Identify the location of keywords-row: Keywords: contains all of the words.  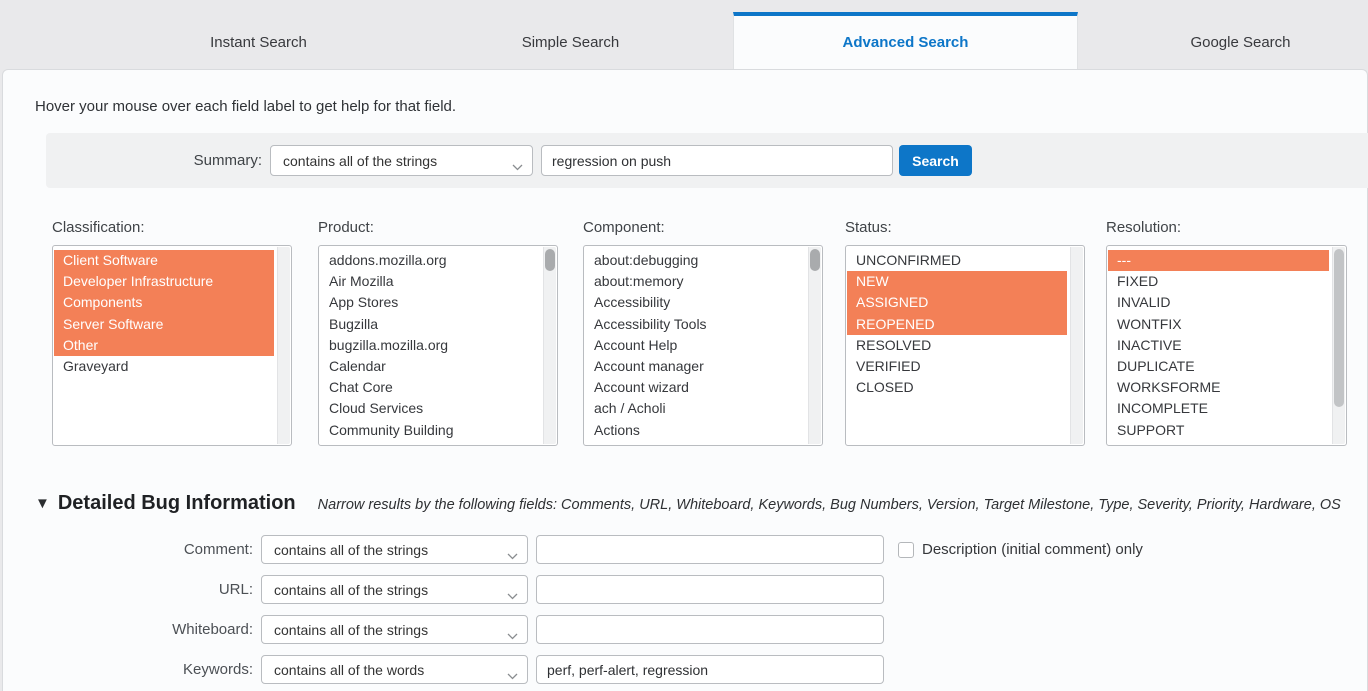
(684, 669).